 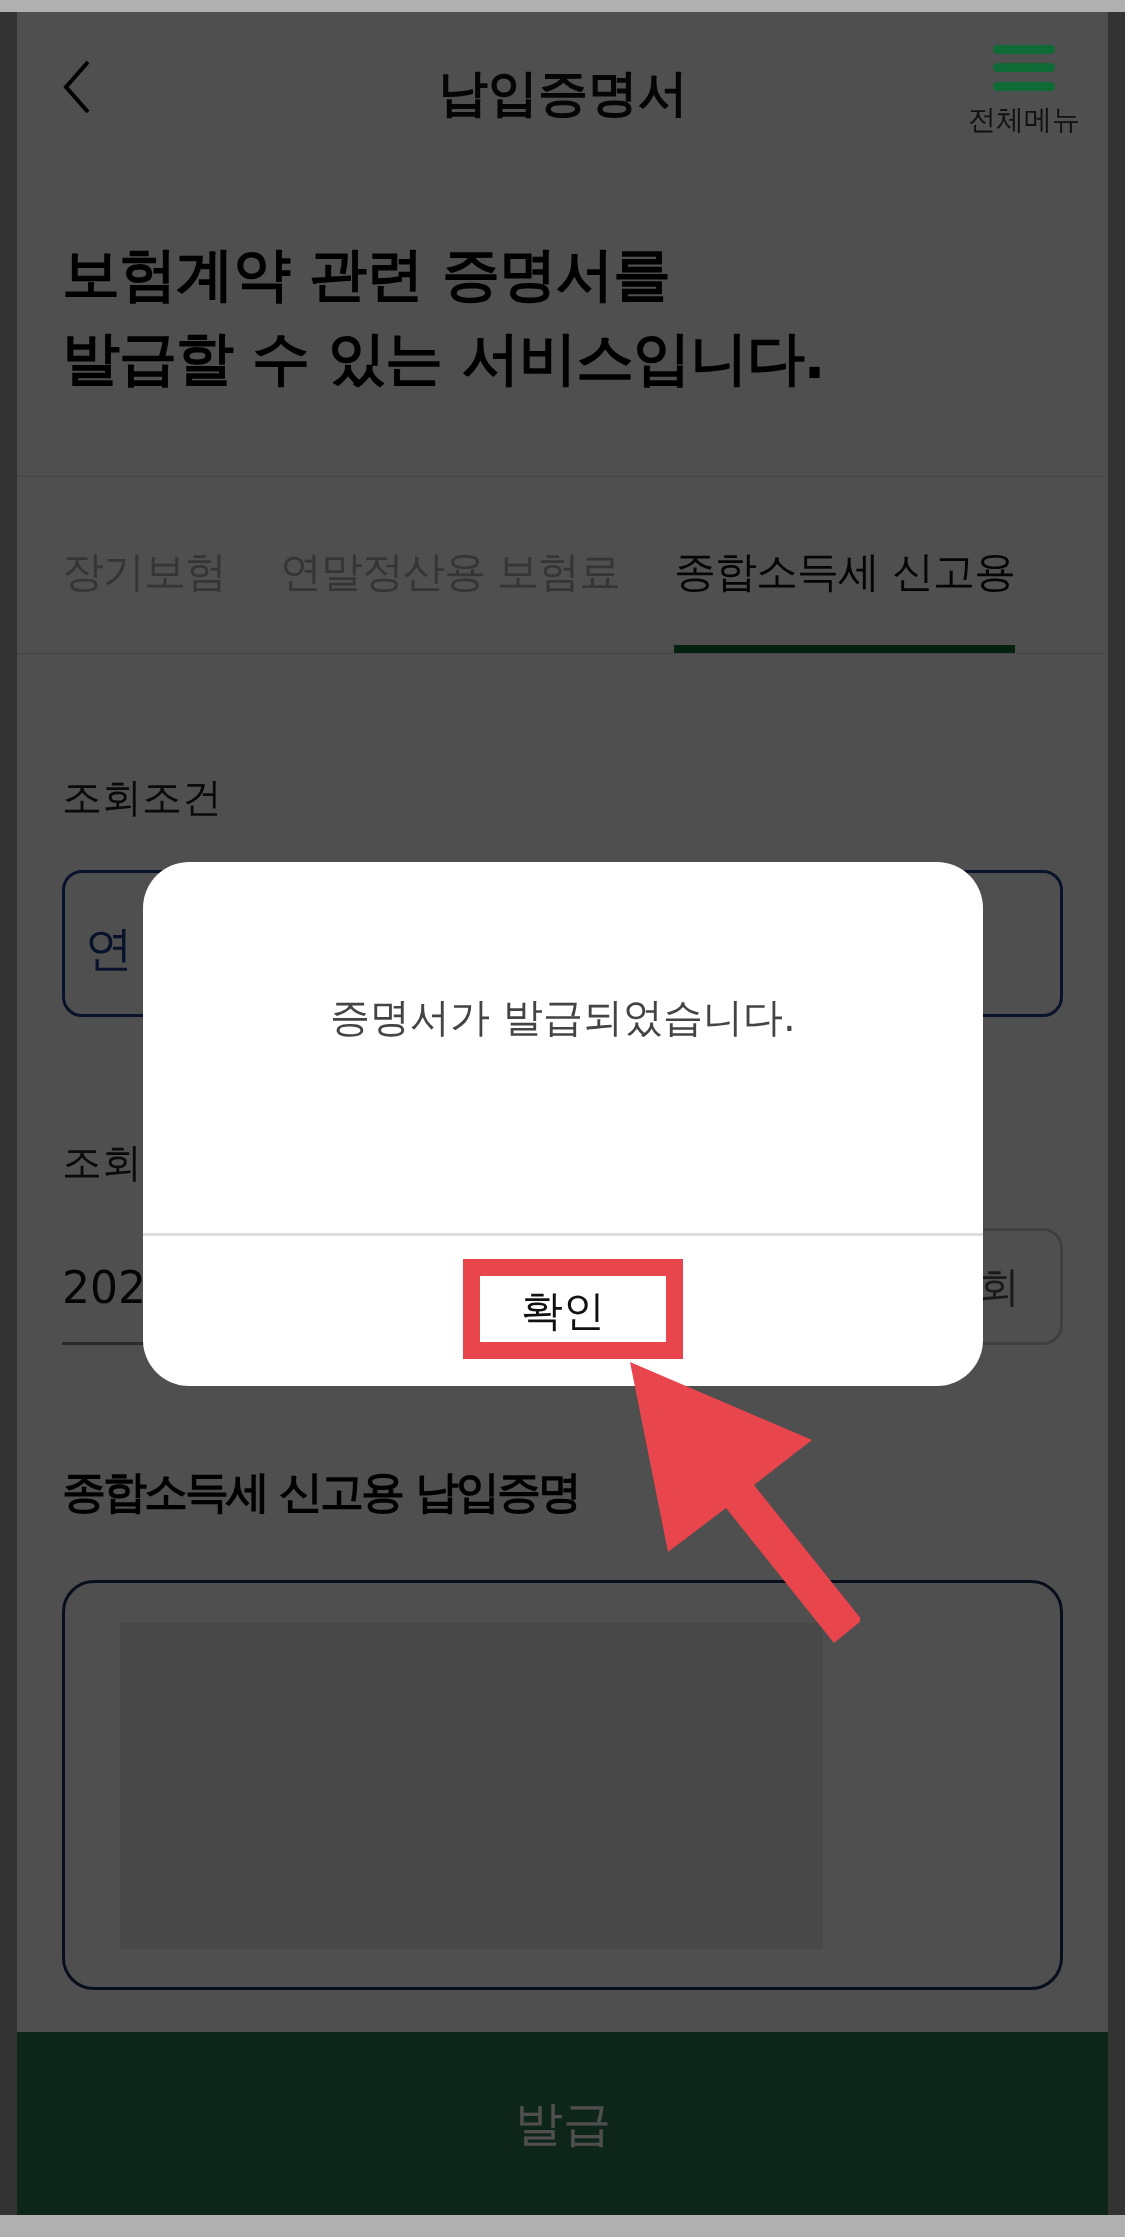 What do you see at coordinates (77, 87) in the screenshot?
I see `back-icon` at bounding box center [77, 87].